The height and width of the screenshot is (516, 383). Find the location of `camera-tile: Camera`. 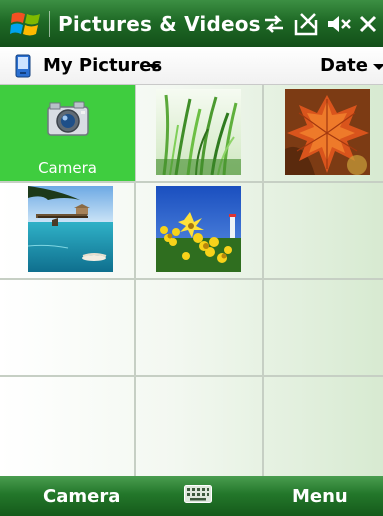

camera-tile: Camera is located at coordinates (67, 133).